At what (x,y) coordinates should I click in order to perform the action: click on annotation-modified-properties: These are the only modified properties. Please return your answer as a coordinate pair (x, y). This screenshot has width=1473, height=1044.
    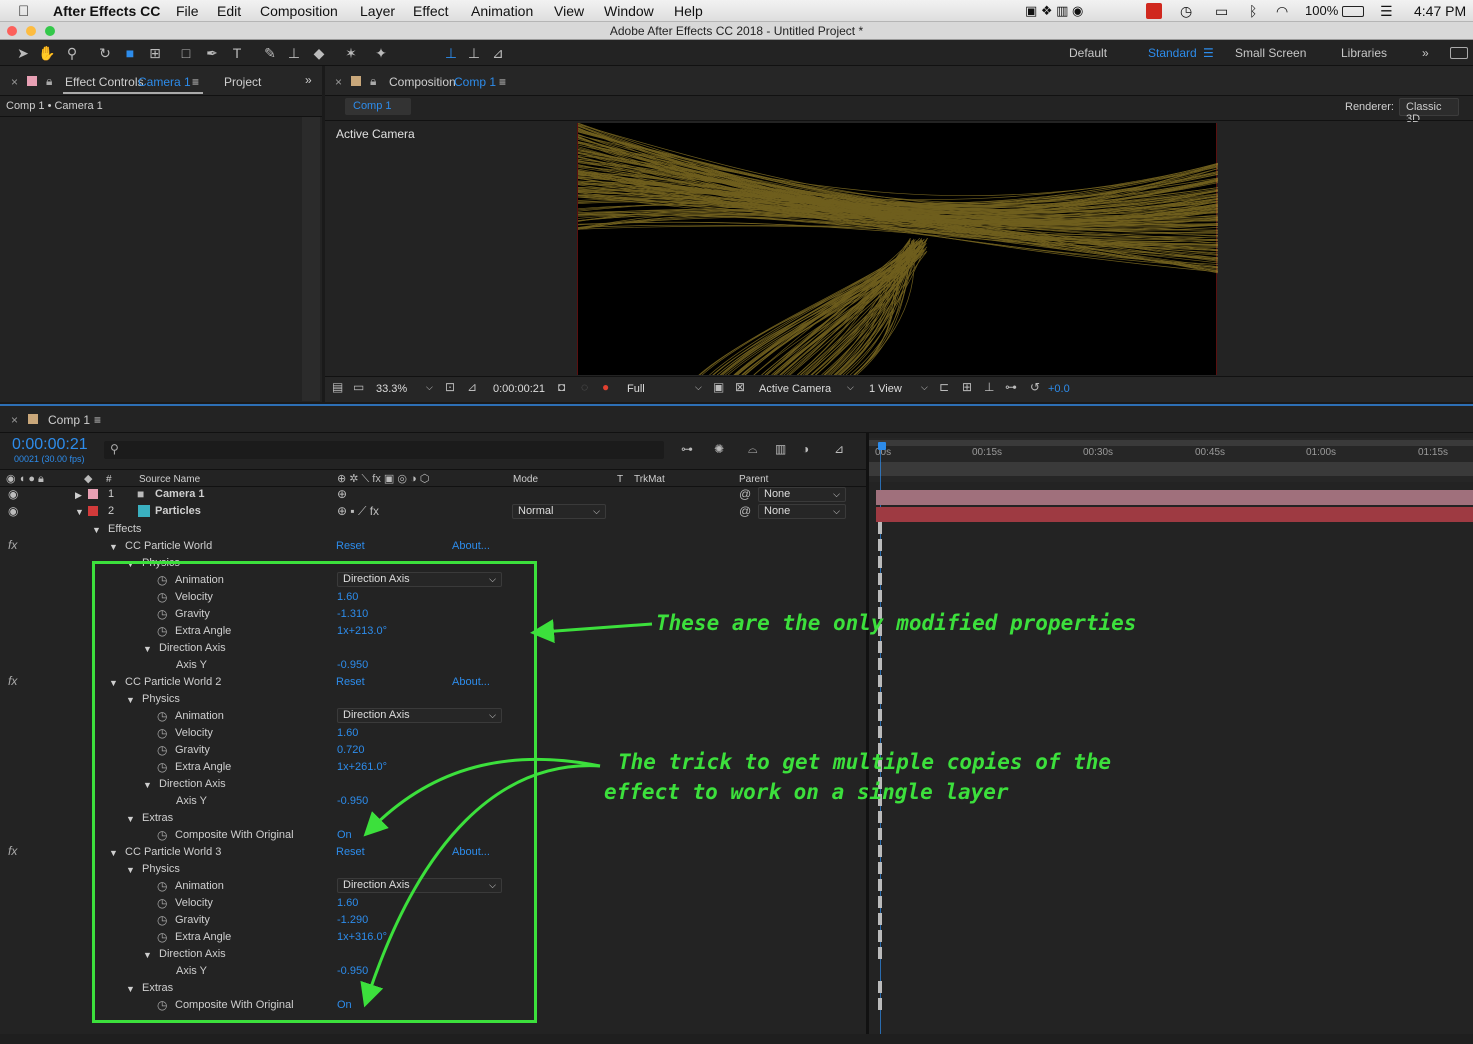
    Looking at the image, I should click on (896, 623).